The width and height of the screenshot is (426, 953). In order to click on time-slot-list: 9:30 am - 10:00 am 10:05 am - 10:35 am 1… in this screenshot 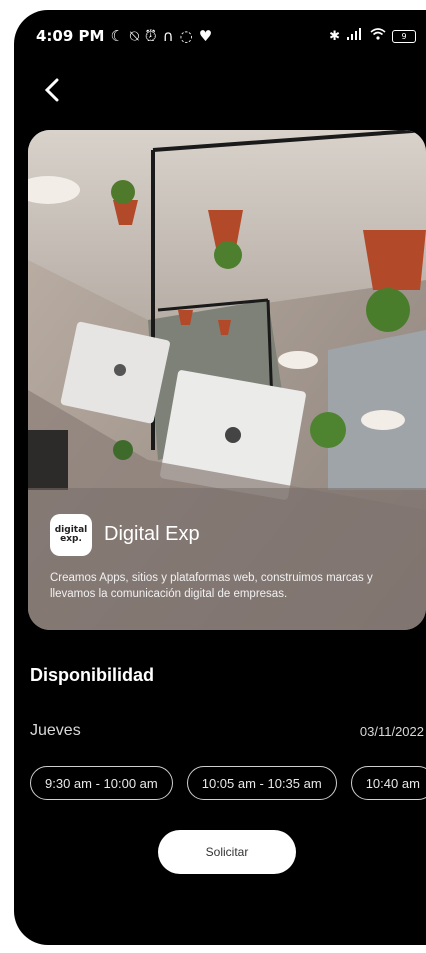, I will do `click(228, 783)`.